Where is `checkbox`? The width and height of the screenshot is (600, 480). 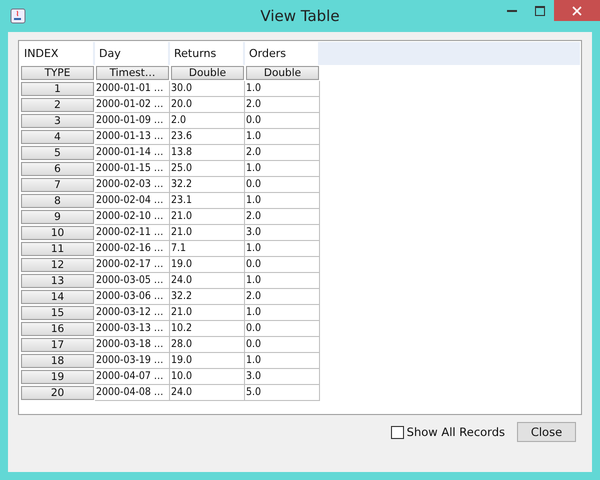 checkbox is located at coordinates (397, 432).